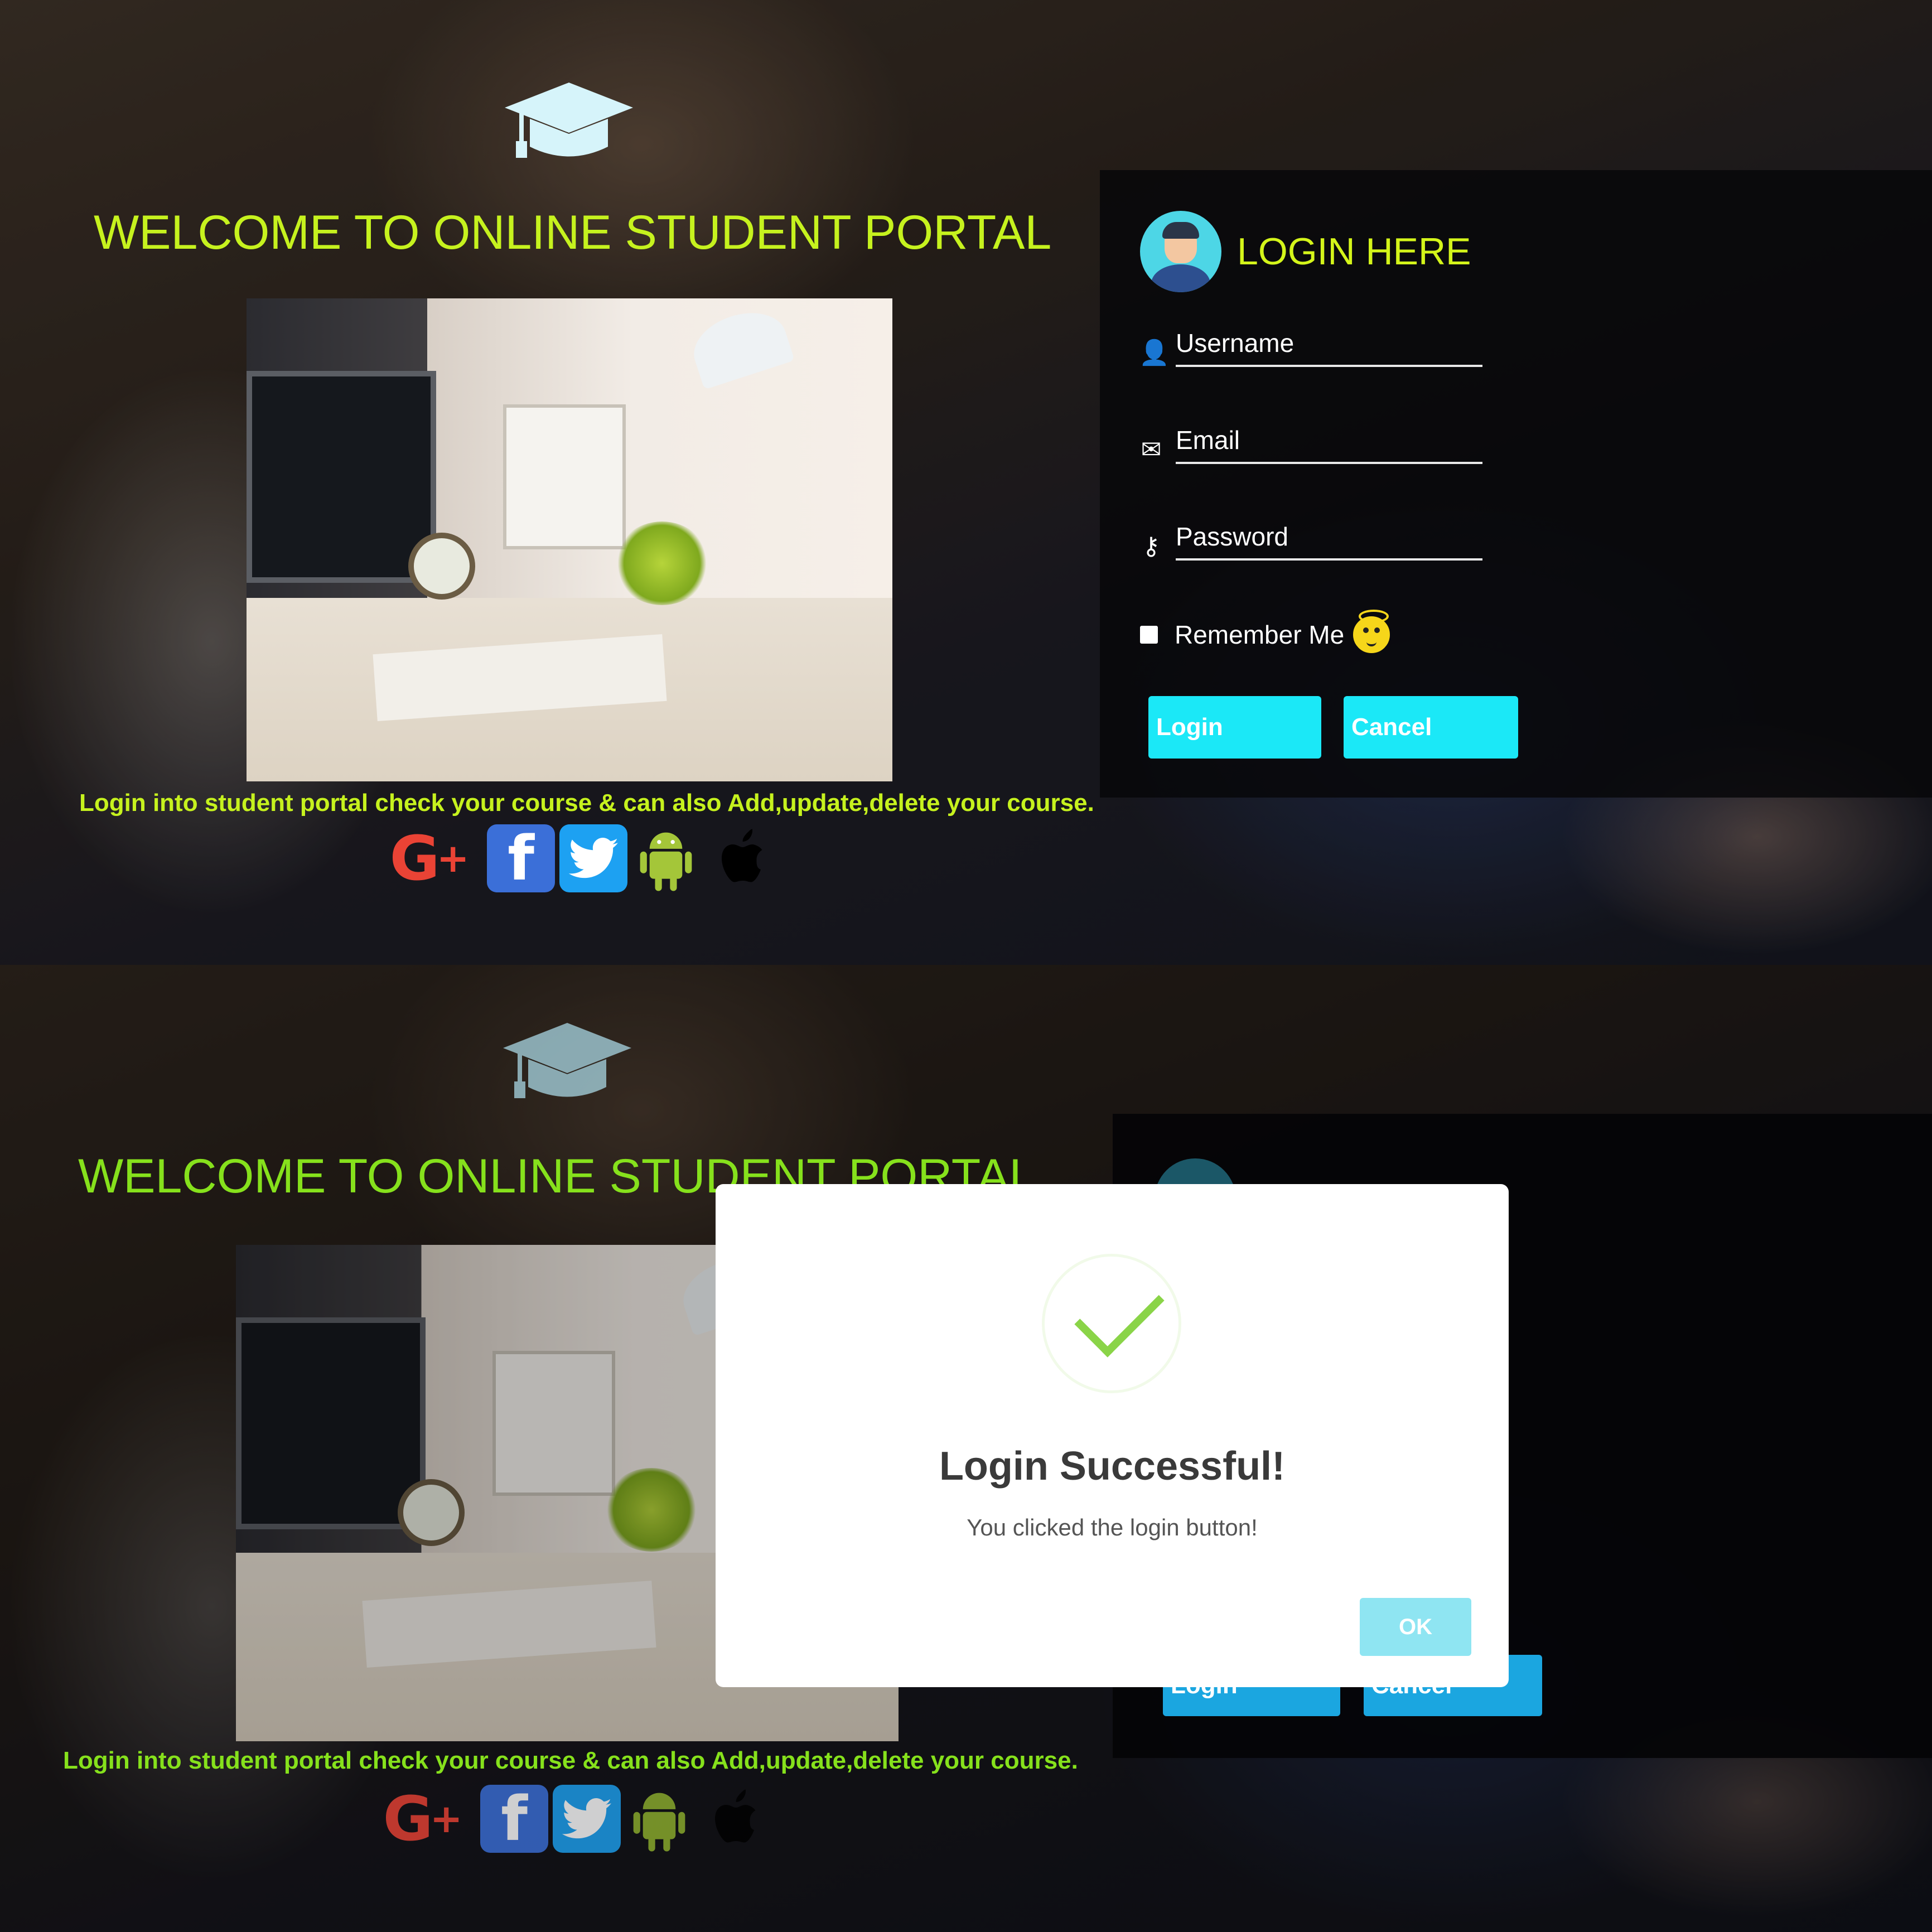 The height and width of the screenshot is (1932, 1932). What do you see at coordinates (1354, 251) in the screenshot?
I see `login-title: LOGIN HERE` at bounding box center [1354, 251].